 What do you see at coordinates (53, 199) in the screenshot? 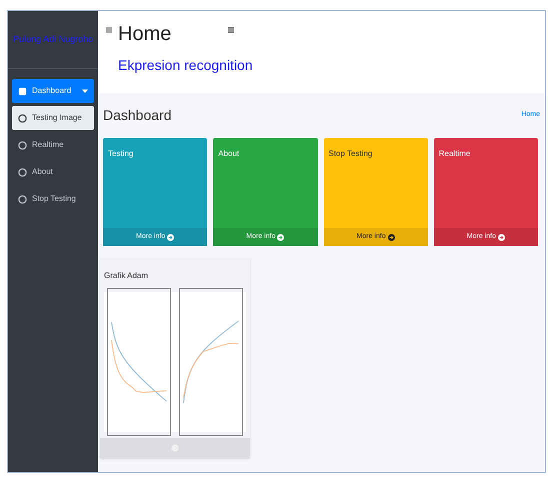
I see `nav-item: Stop Testing` at bounding box center [53, 199].